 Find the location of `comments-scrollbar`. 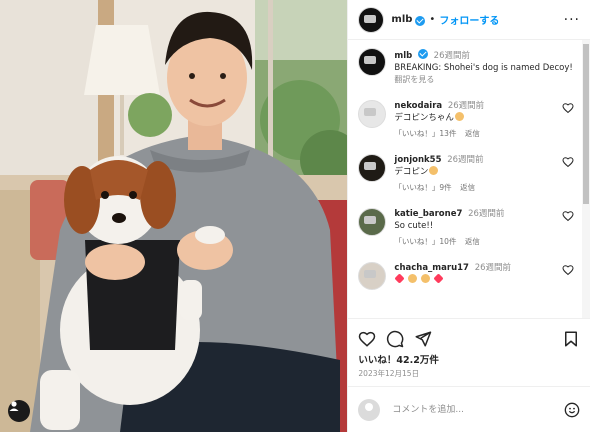

comments-scrollbar is located at coordinates (586, 179).